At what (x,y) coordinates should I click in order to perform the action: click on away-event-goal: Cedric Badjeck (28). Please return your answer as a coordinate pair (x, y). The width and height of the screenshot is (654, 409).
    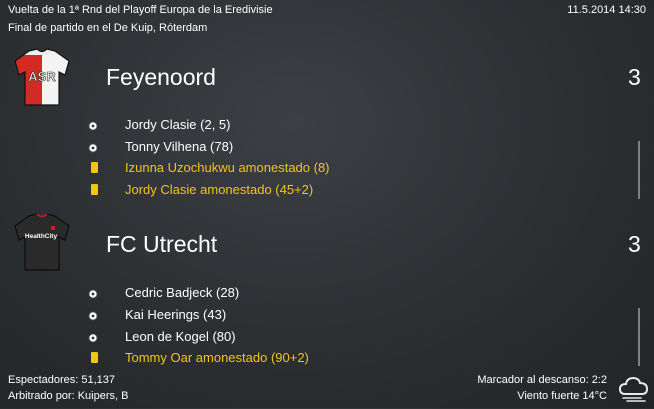
    Looking at the image, I should click on (358, 294).